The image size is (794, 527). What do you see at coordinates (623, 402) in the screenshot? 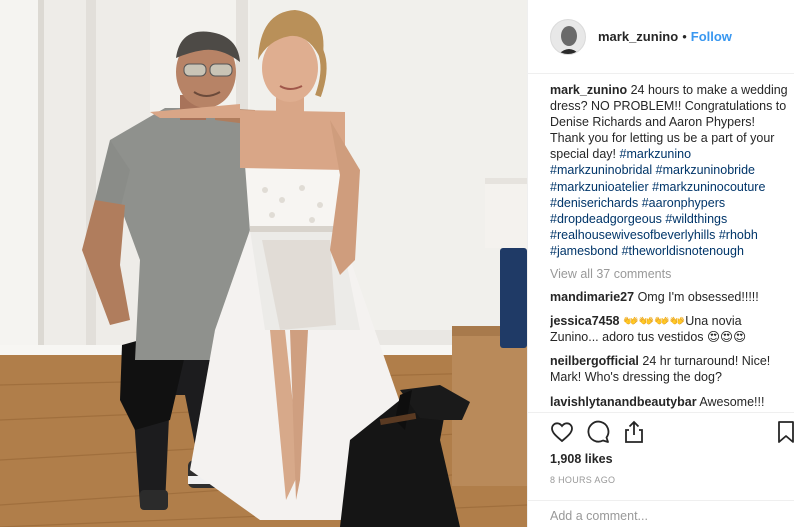
I see `comment-username: lavishlytanandbeautybar` at bounding box center [623, 402].